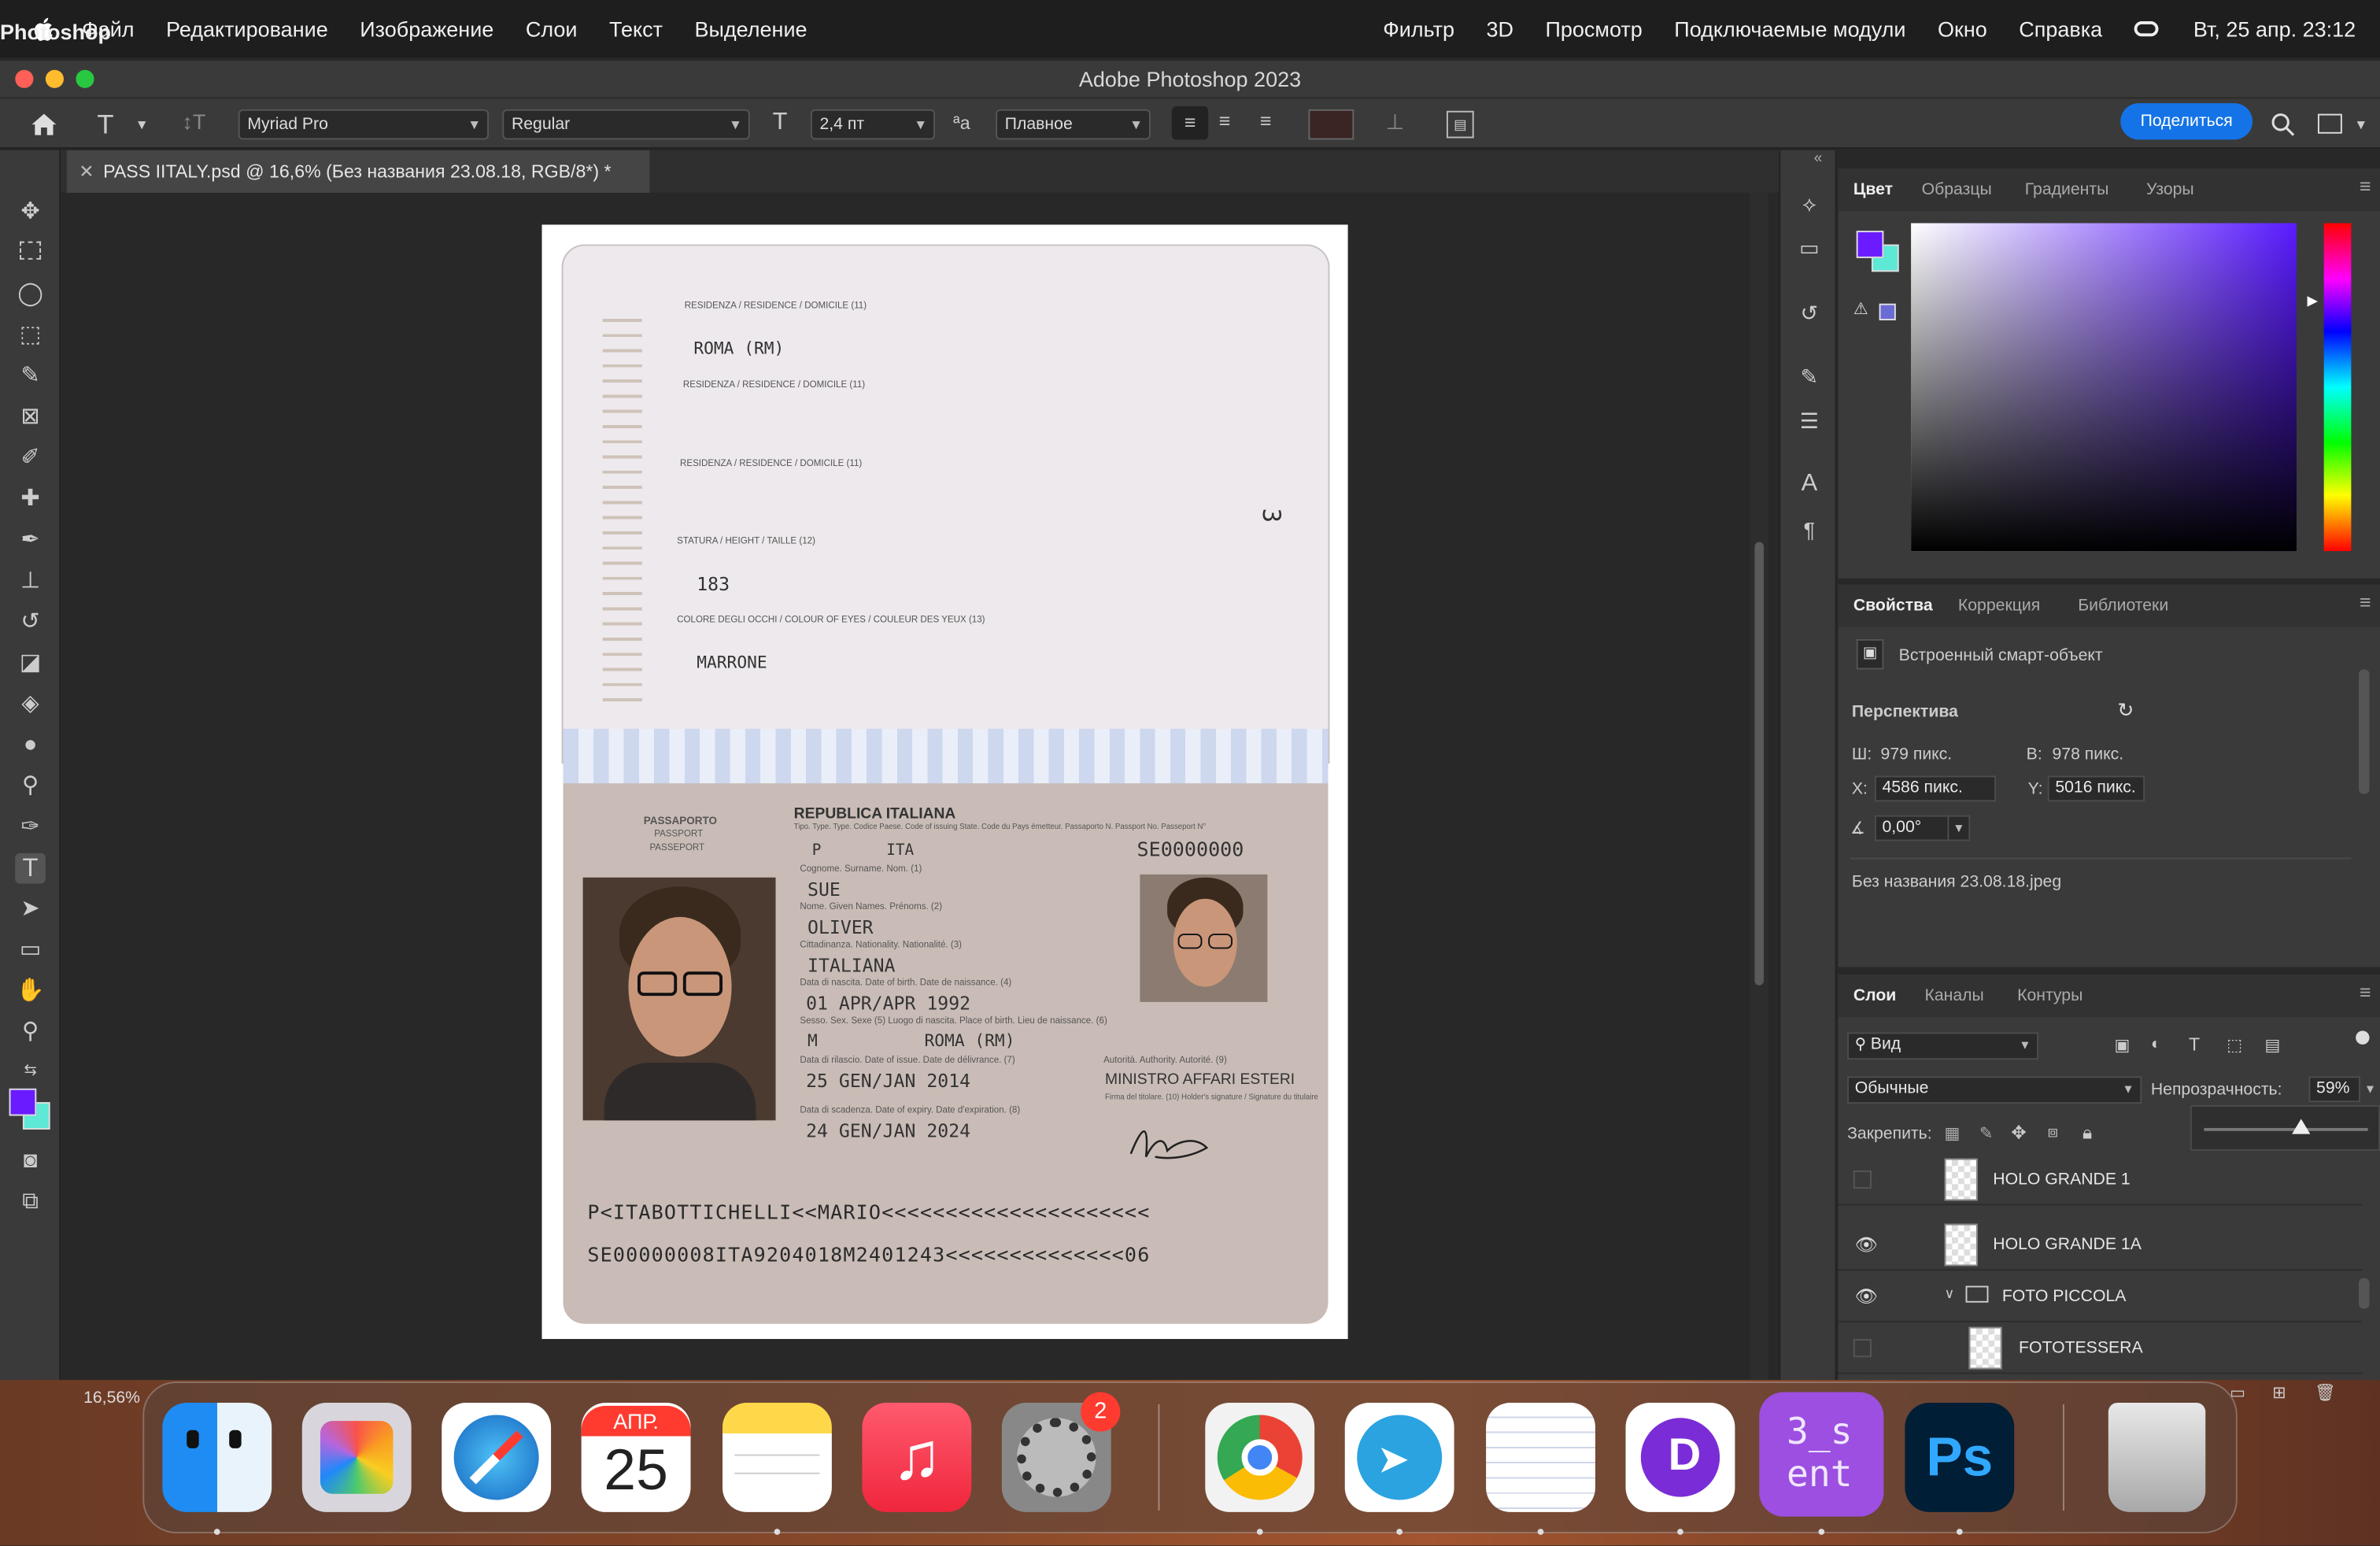 The height and width of the screenshot is (1546, 2380). Describe the element at coordinates (2104, 387) in the screenshot. I see `color-field` at that location.